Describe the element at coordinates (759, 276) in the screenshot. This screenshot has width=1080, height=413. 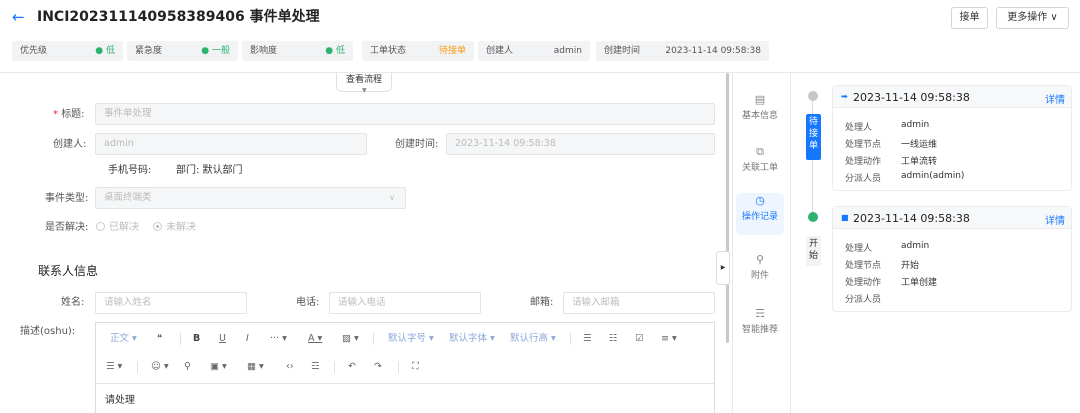
I see `tab-label: 附件` at that location.